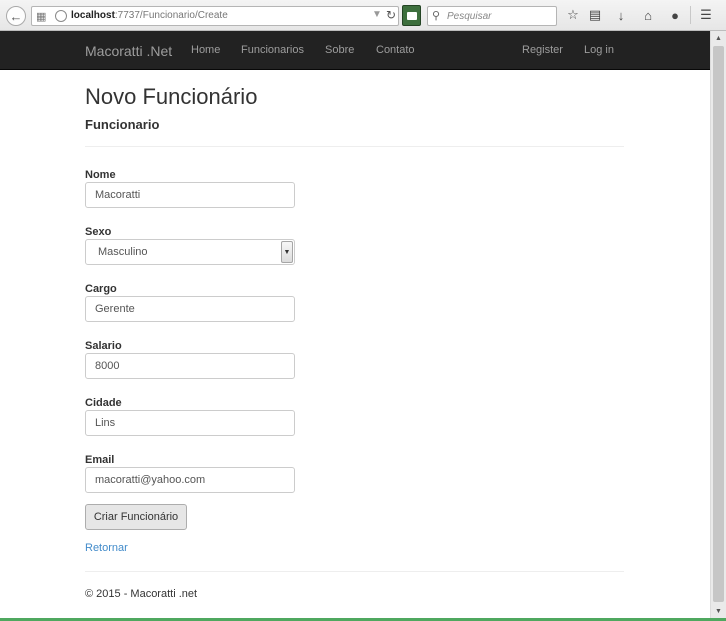  I want to click on cargo-label: Cargo, so click(101, 289).